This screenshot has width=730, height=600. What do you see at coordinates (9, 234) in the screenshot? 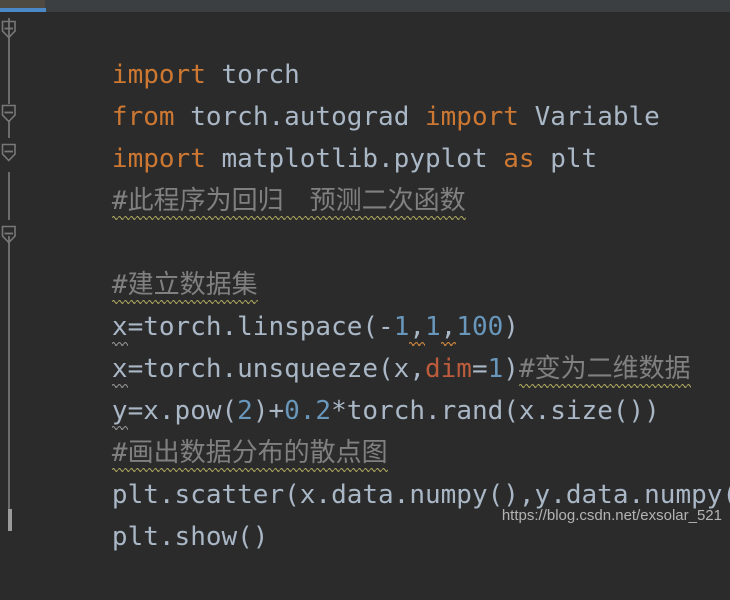
I see `fold-marker-dataset-block` at bounding box center [9, 234].